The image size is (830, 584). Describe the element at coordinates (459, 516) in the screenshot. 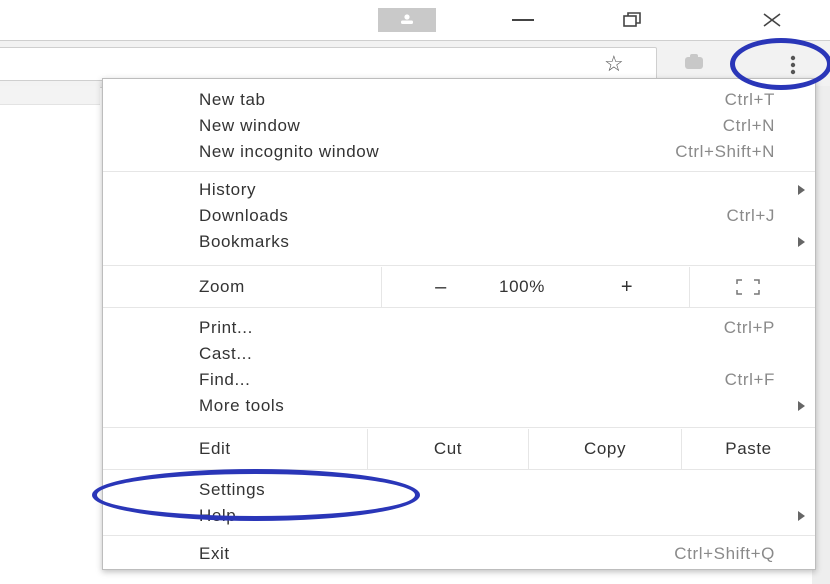

I see `menu-item-help: Help` at that location.